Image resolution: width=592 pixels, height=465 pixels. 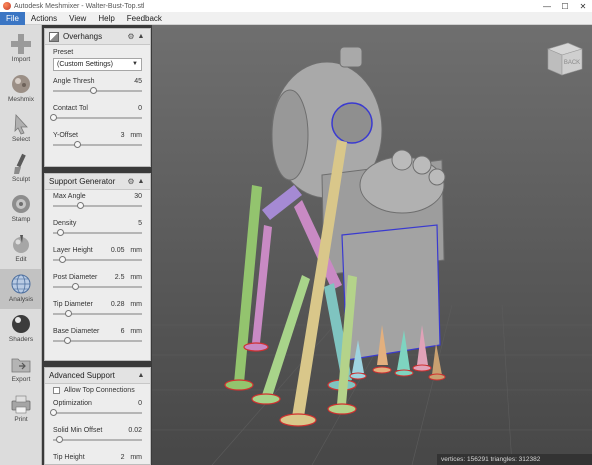 What do you see at coordinates (75, 277) in the screenshot?
I see `post-diameter-label: Post Diameter` at bounding box center [75, 277].